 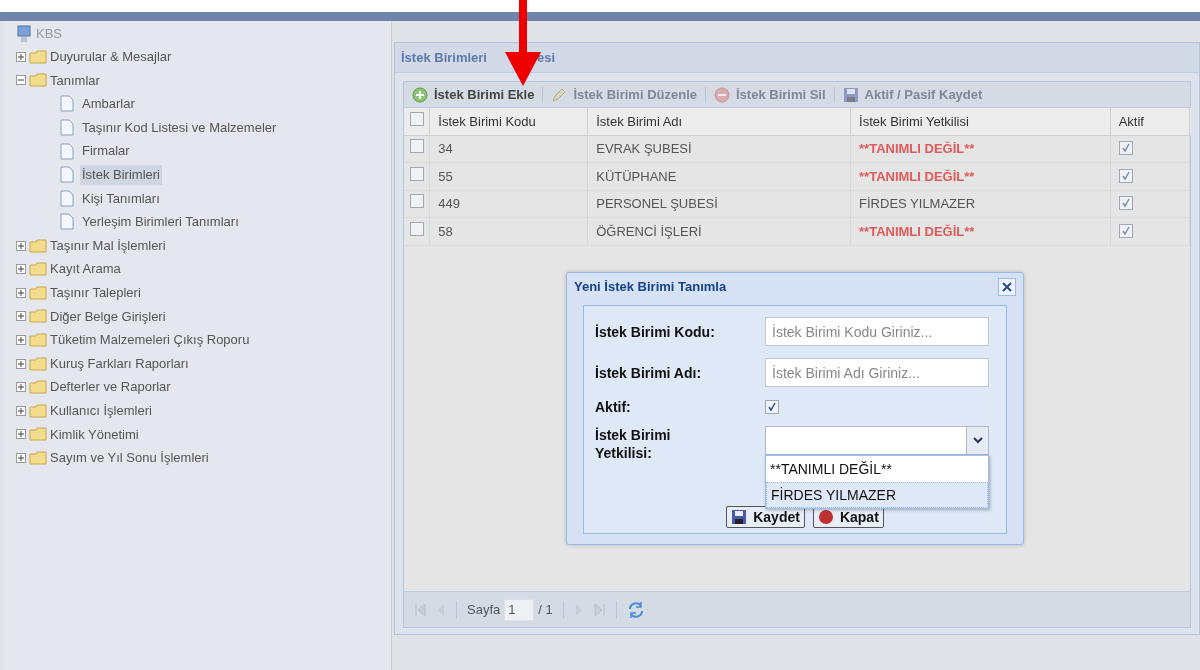 What do you see at coordinates (160, 222) in the screenshot?
I see `tree-item: Yerleşim Birimleri Tanımları` at bounding box center [160, 222].